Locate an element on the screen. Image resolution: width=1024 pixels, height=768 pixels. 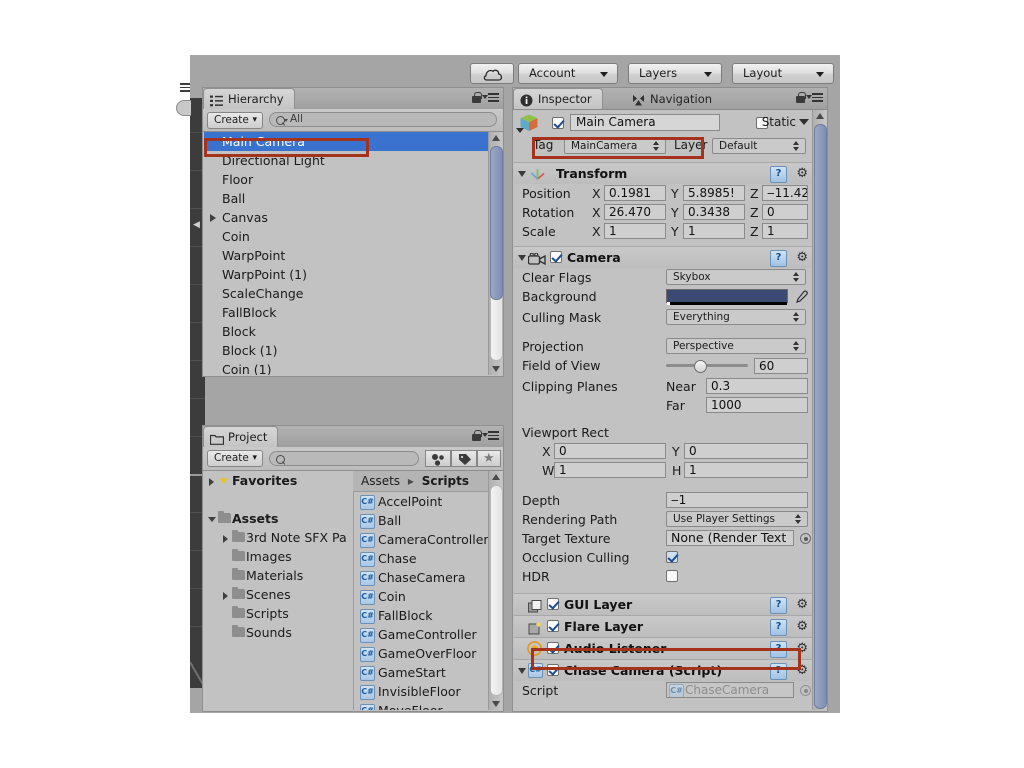
tab-navigation: Navigation is located at coordinates (674, 98).